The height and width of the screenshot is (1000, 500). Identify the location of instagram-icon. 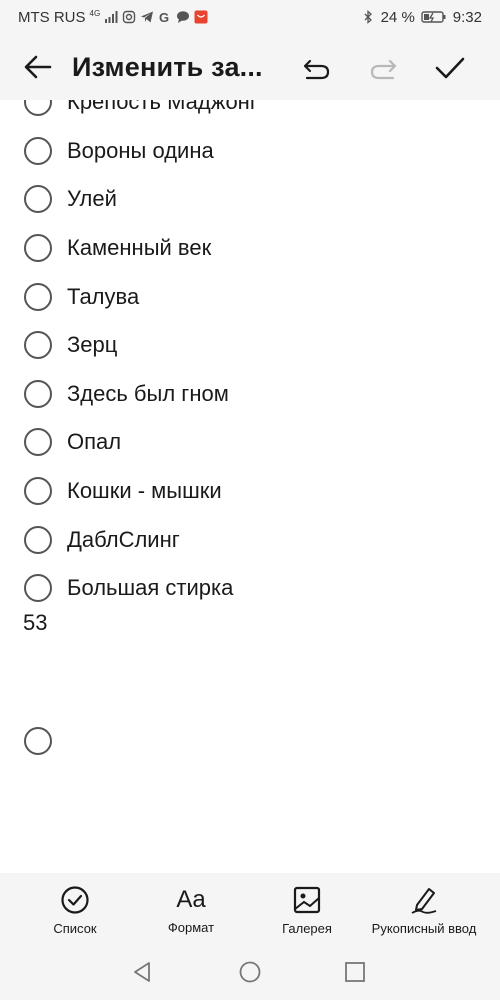
(129, 17).